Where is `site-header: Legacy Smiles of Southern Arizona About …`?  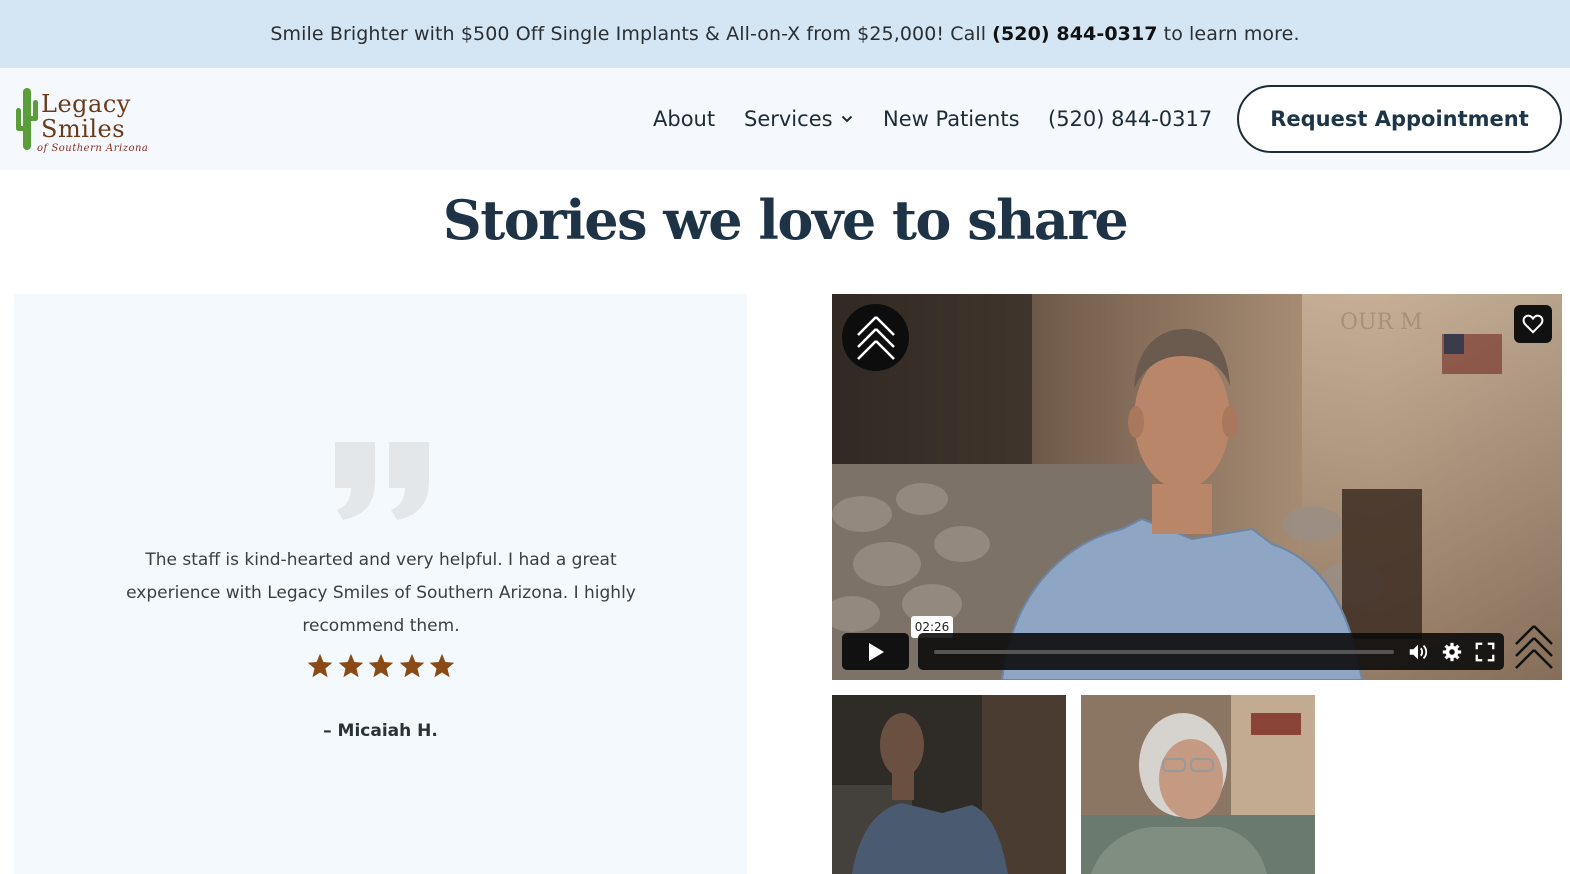
site-header: Legacy Smiles of Southern Arizona About … is located at coordinates (785, 119).